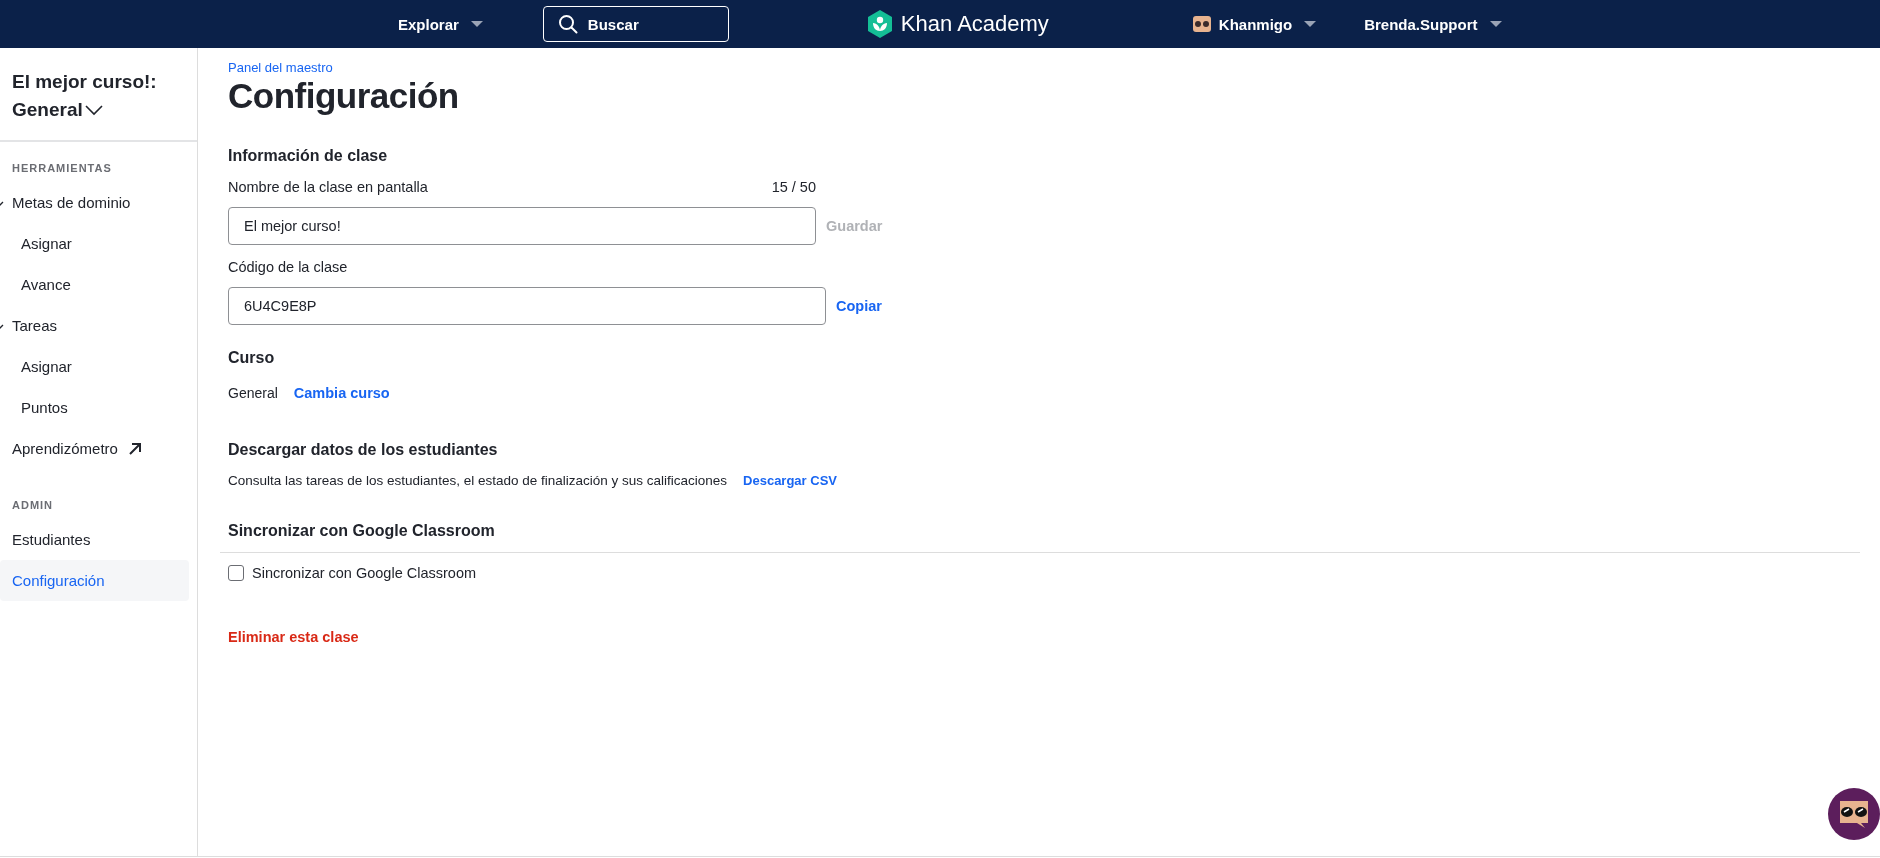 The width and height of the screenshot is (1880, 858). Describe the element at coordinates (527, 306) in the screenshot. I see `class-code-field: 6U4C9E8P` at that location.